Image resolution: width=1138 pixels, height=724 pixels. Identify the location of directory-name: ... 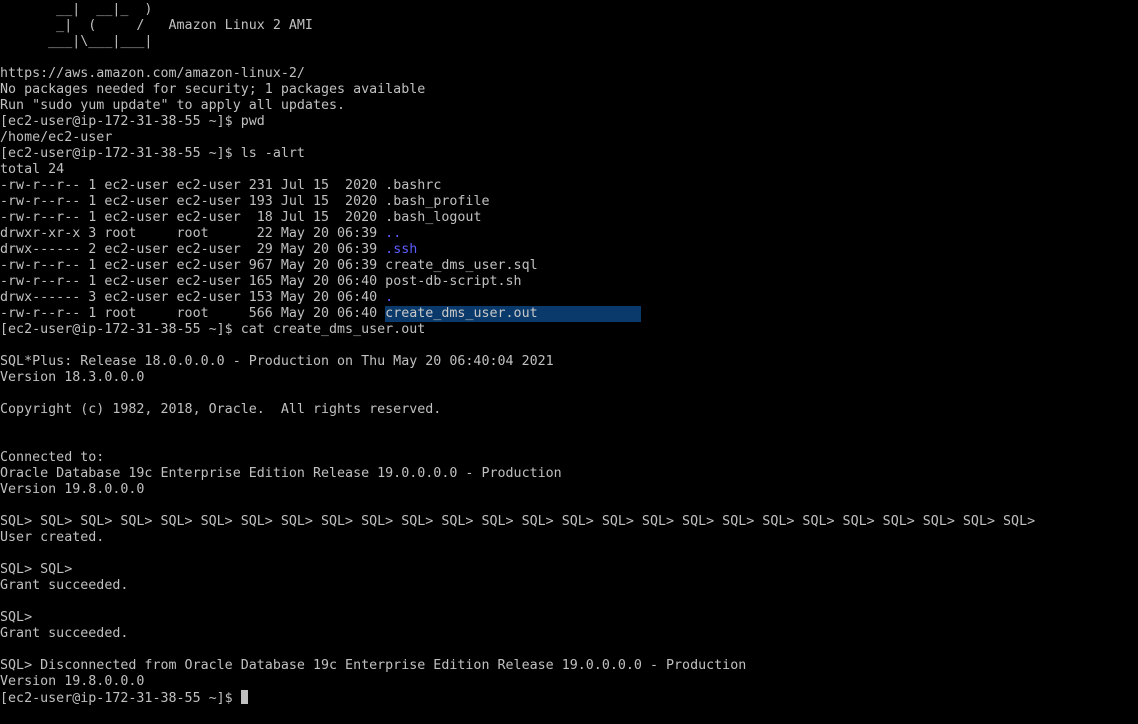
(393, 233).